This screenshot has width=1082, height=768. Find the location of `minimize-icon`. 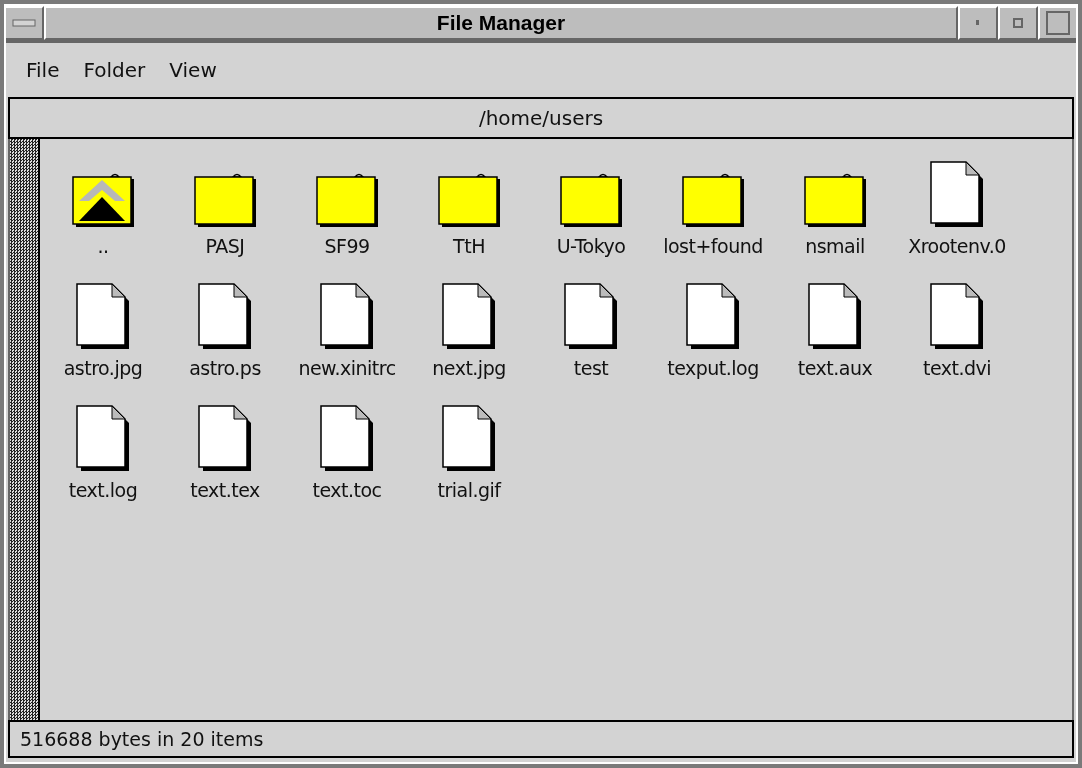

minimize-icon is located at coordinates (978, 23).